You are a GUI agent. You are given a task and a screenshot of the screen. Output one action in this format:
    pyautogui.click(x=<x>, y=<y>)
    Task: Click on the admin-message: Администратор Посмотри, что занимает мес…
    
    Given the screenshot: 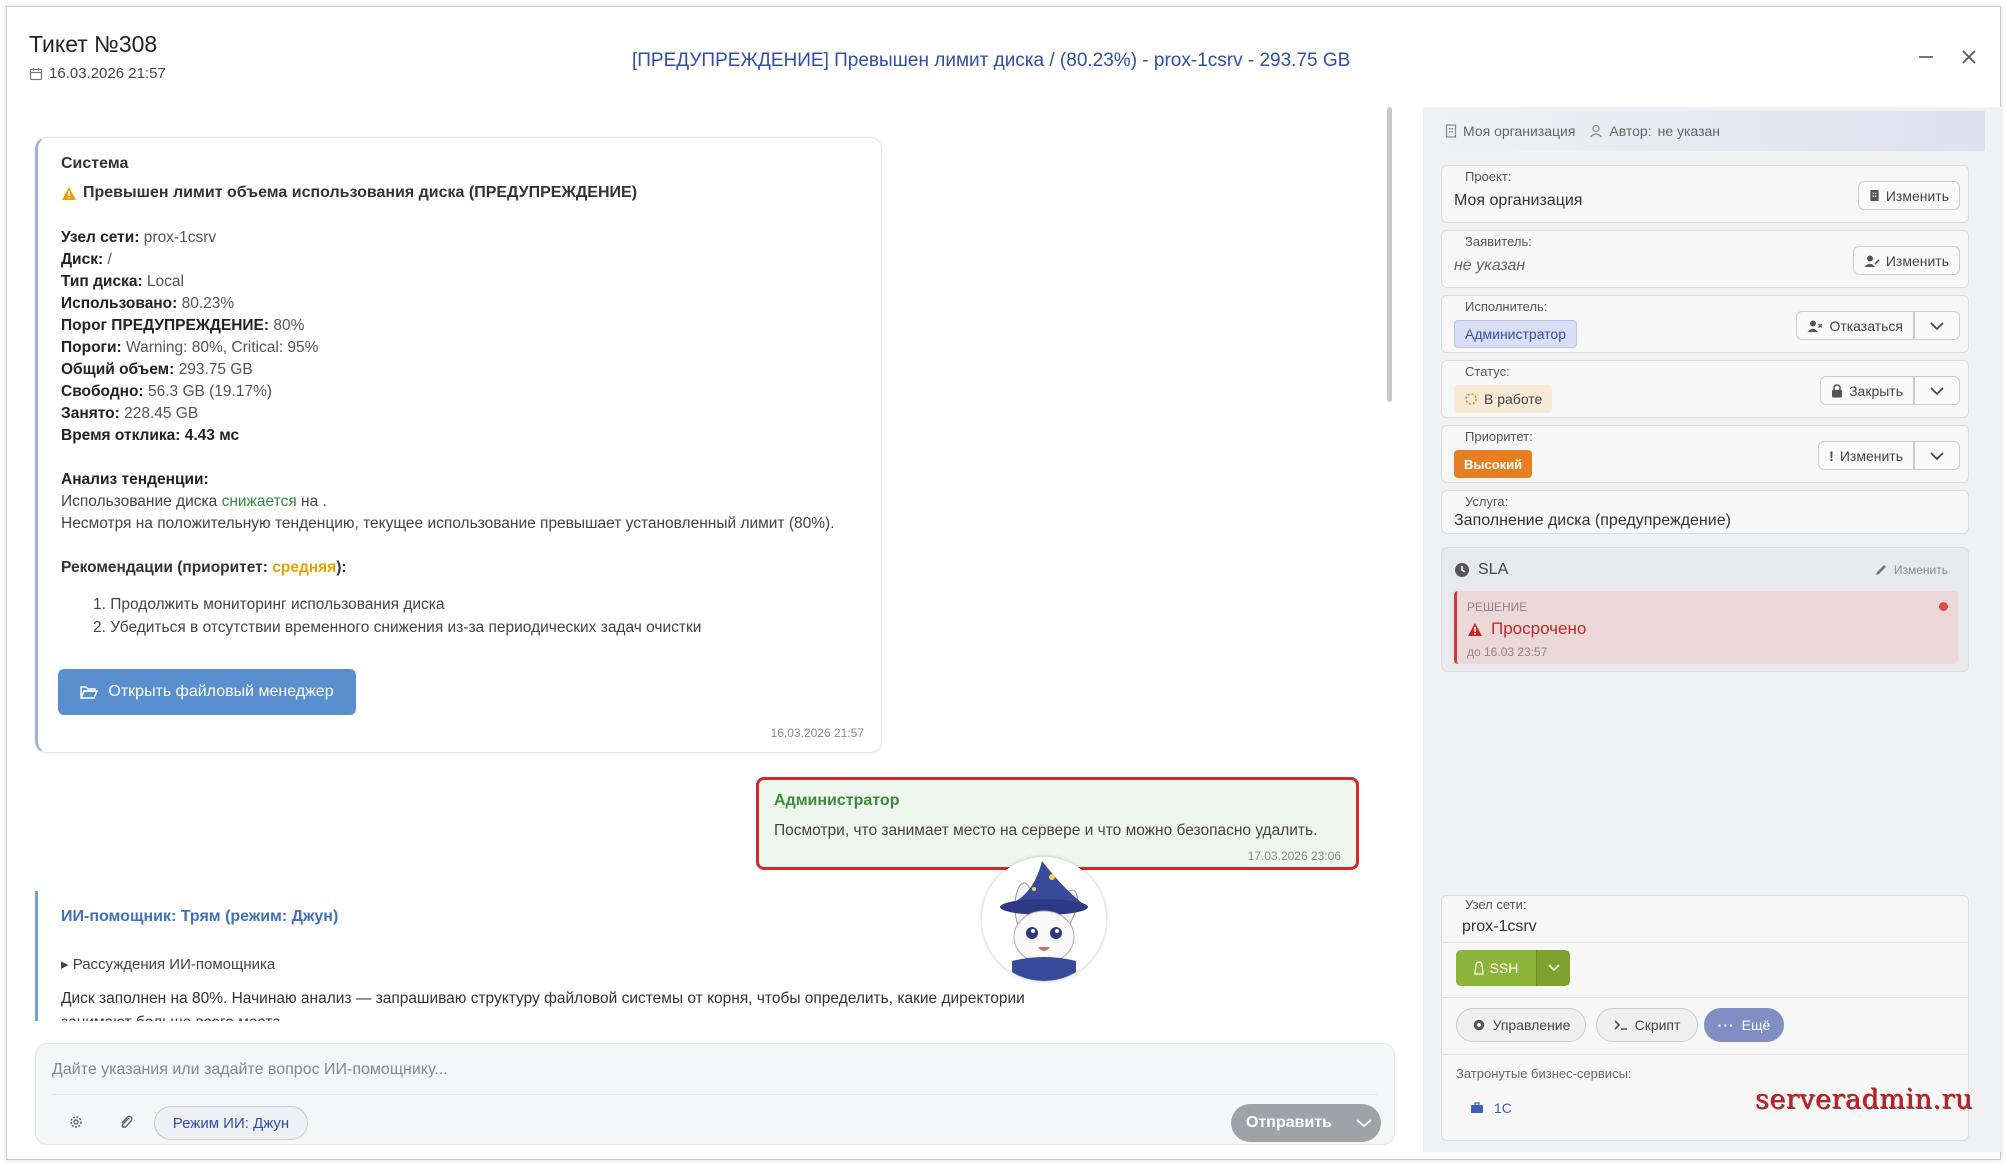 What is the action you would take?
    pyautogui.click(x=1057, y=823)
    